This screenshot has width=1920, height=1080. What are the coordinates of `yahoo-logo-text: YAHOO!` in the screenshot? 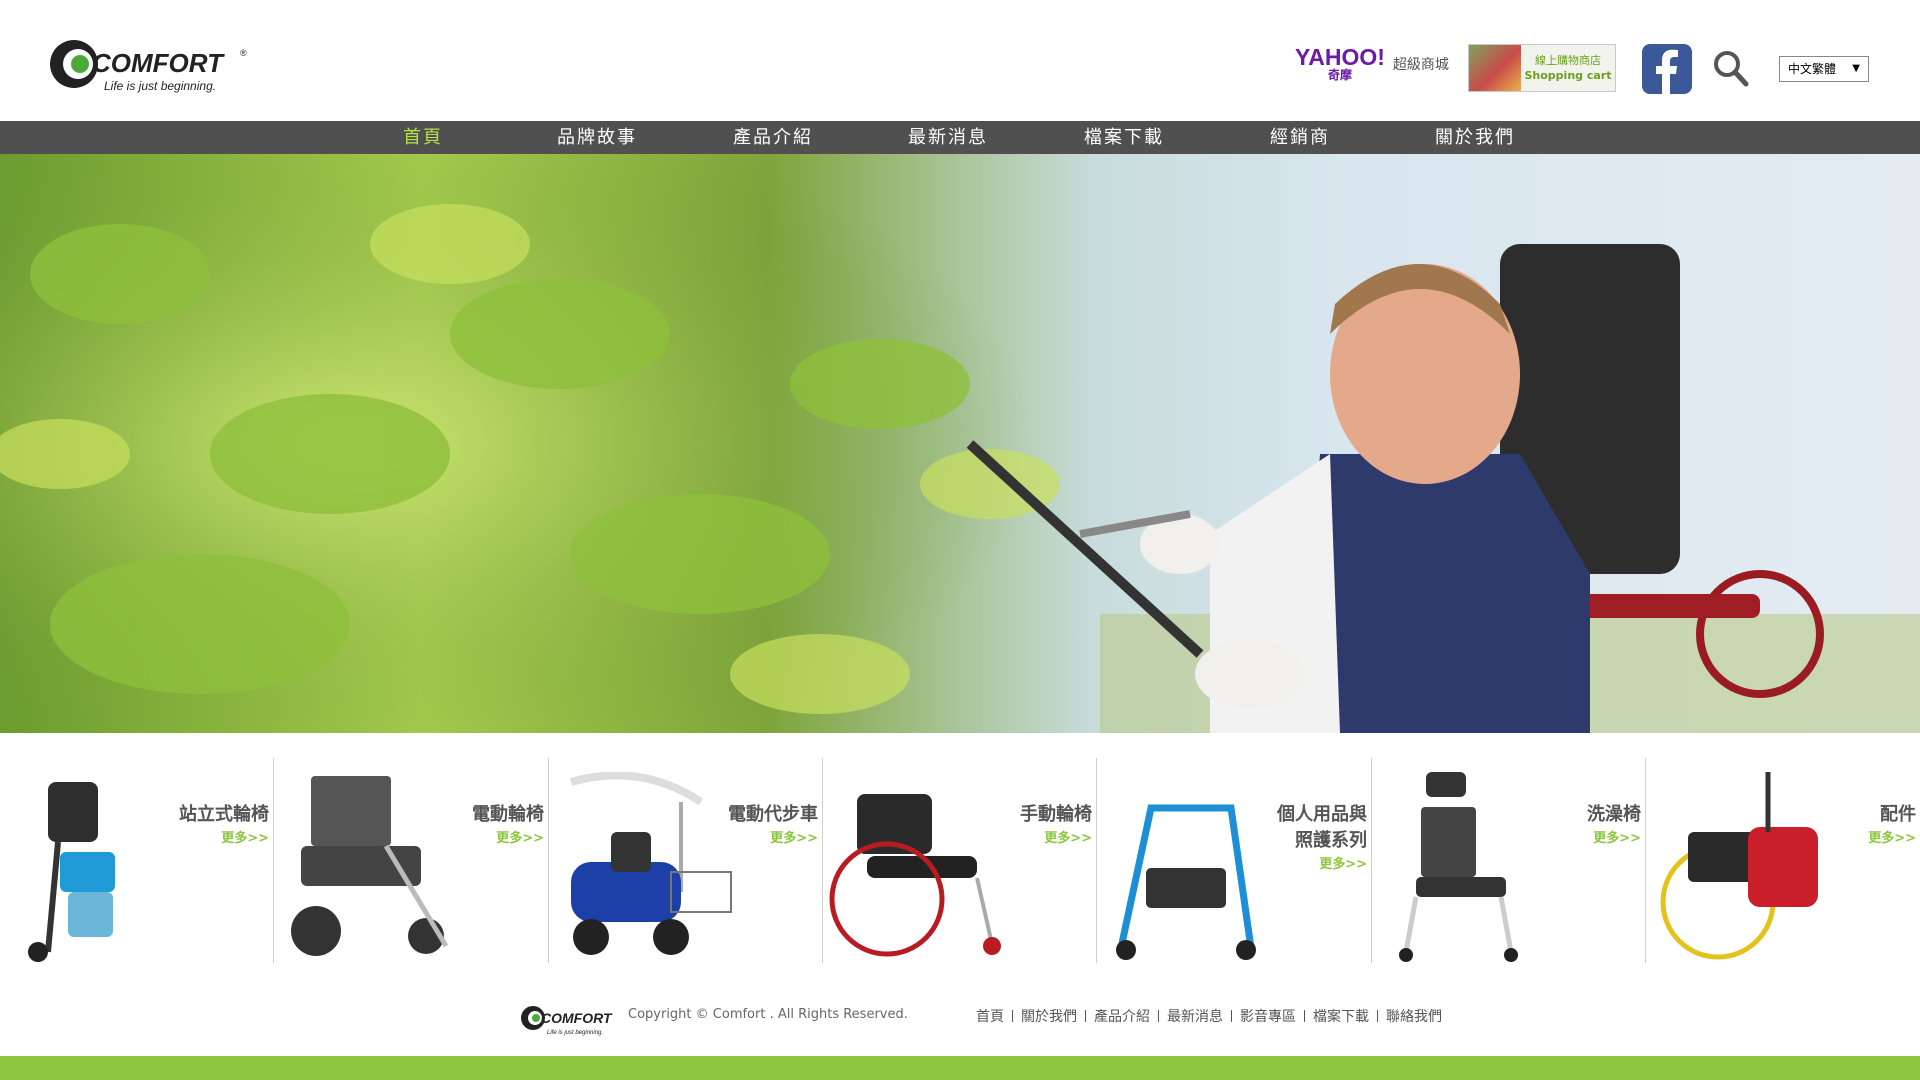 It's located at (1340, 57).